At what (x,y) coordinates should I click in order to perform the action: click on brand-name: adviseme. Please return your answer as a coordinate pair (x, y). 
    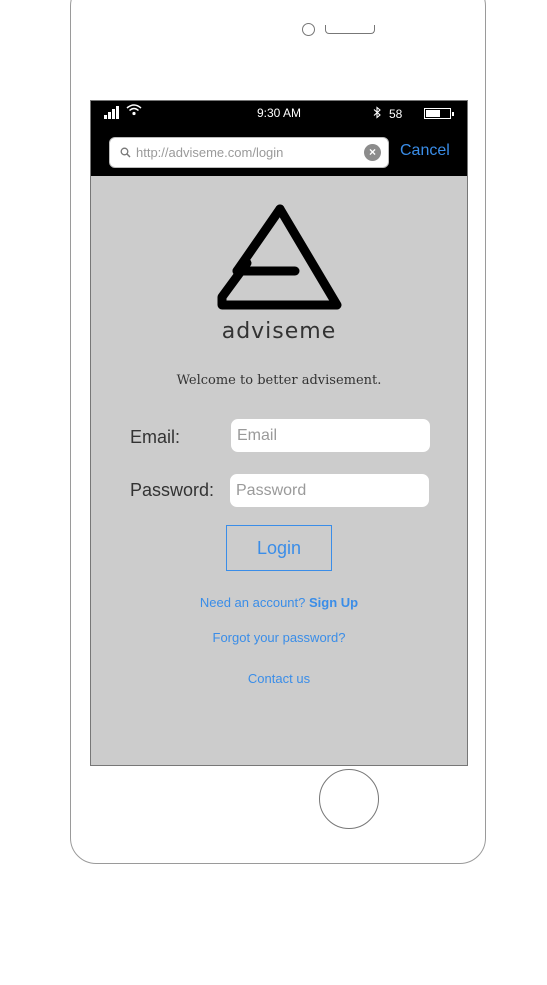
    Looking at the image, I should click on (279, 331).